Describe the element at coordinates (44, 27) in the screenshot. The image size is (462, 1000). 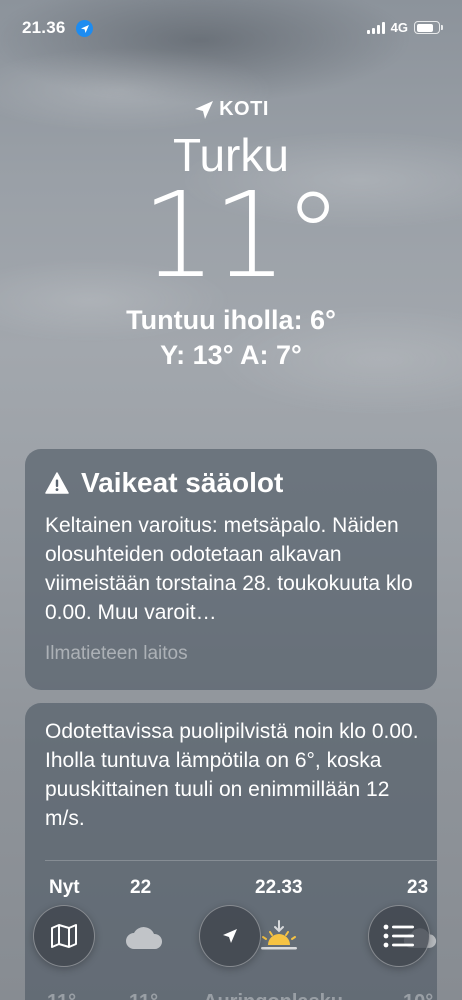
I see `status-time: 21.36` at that location.